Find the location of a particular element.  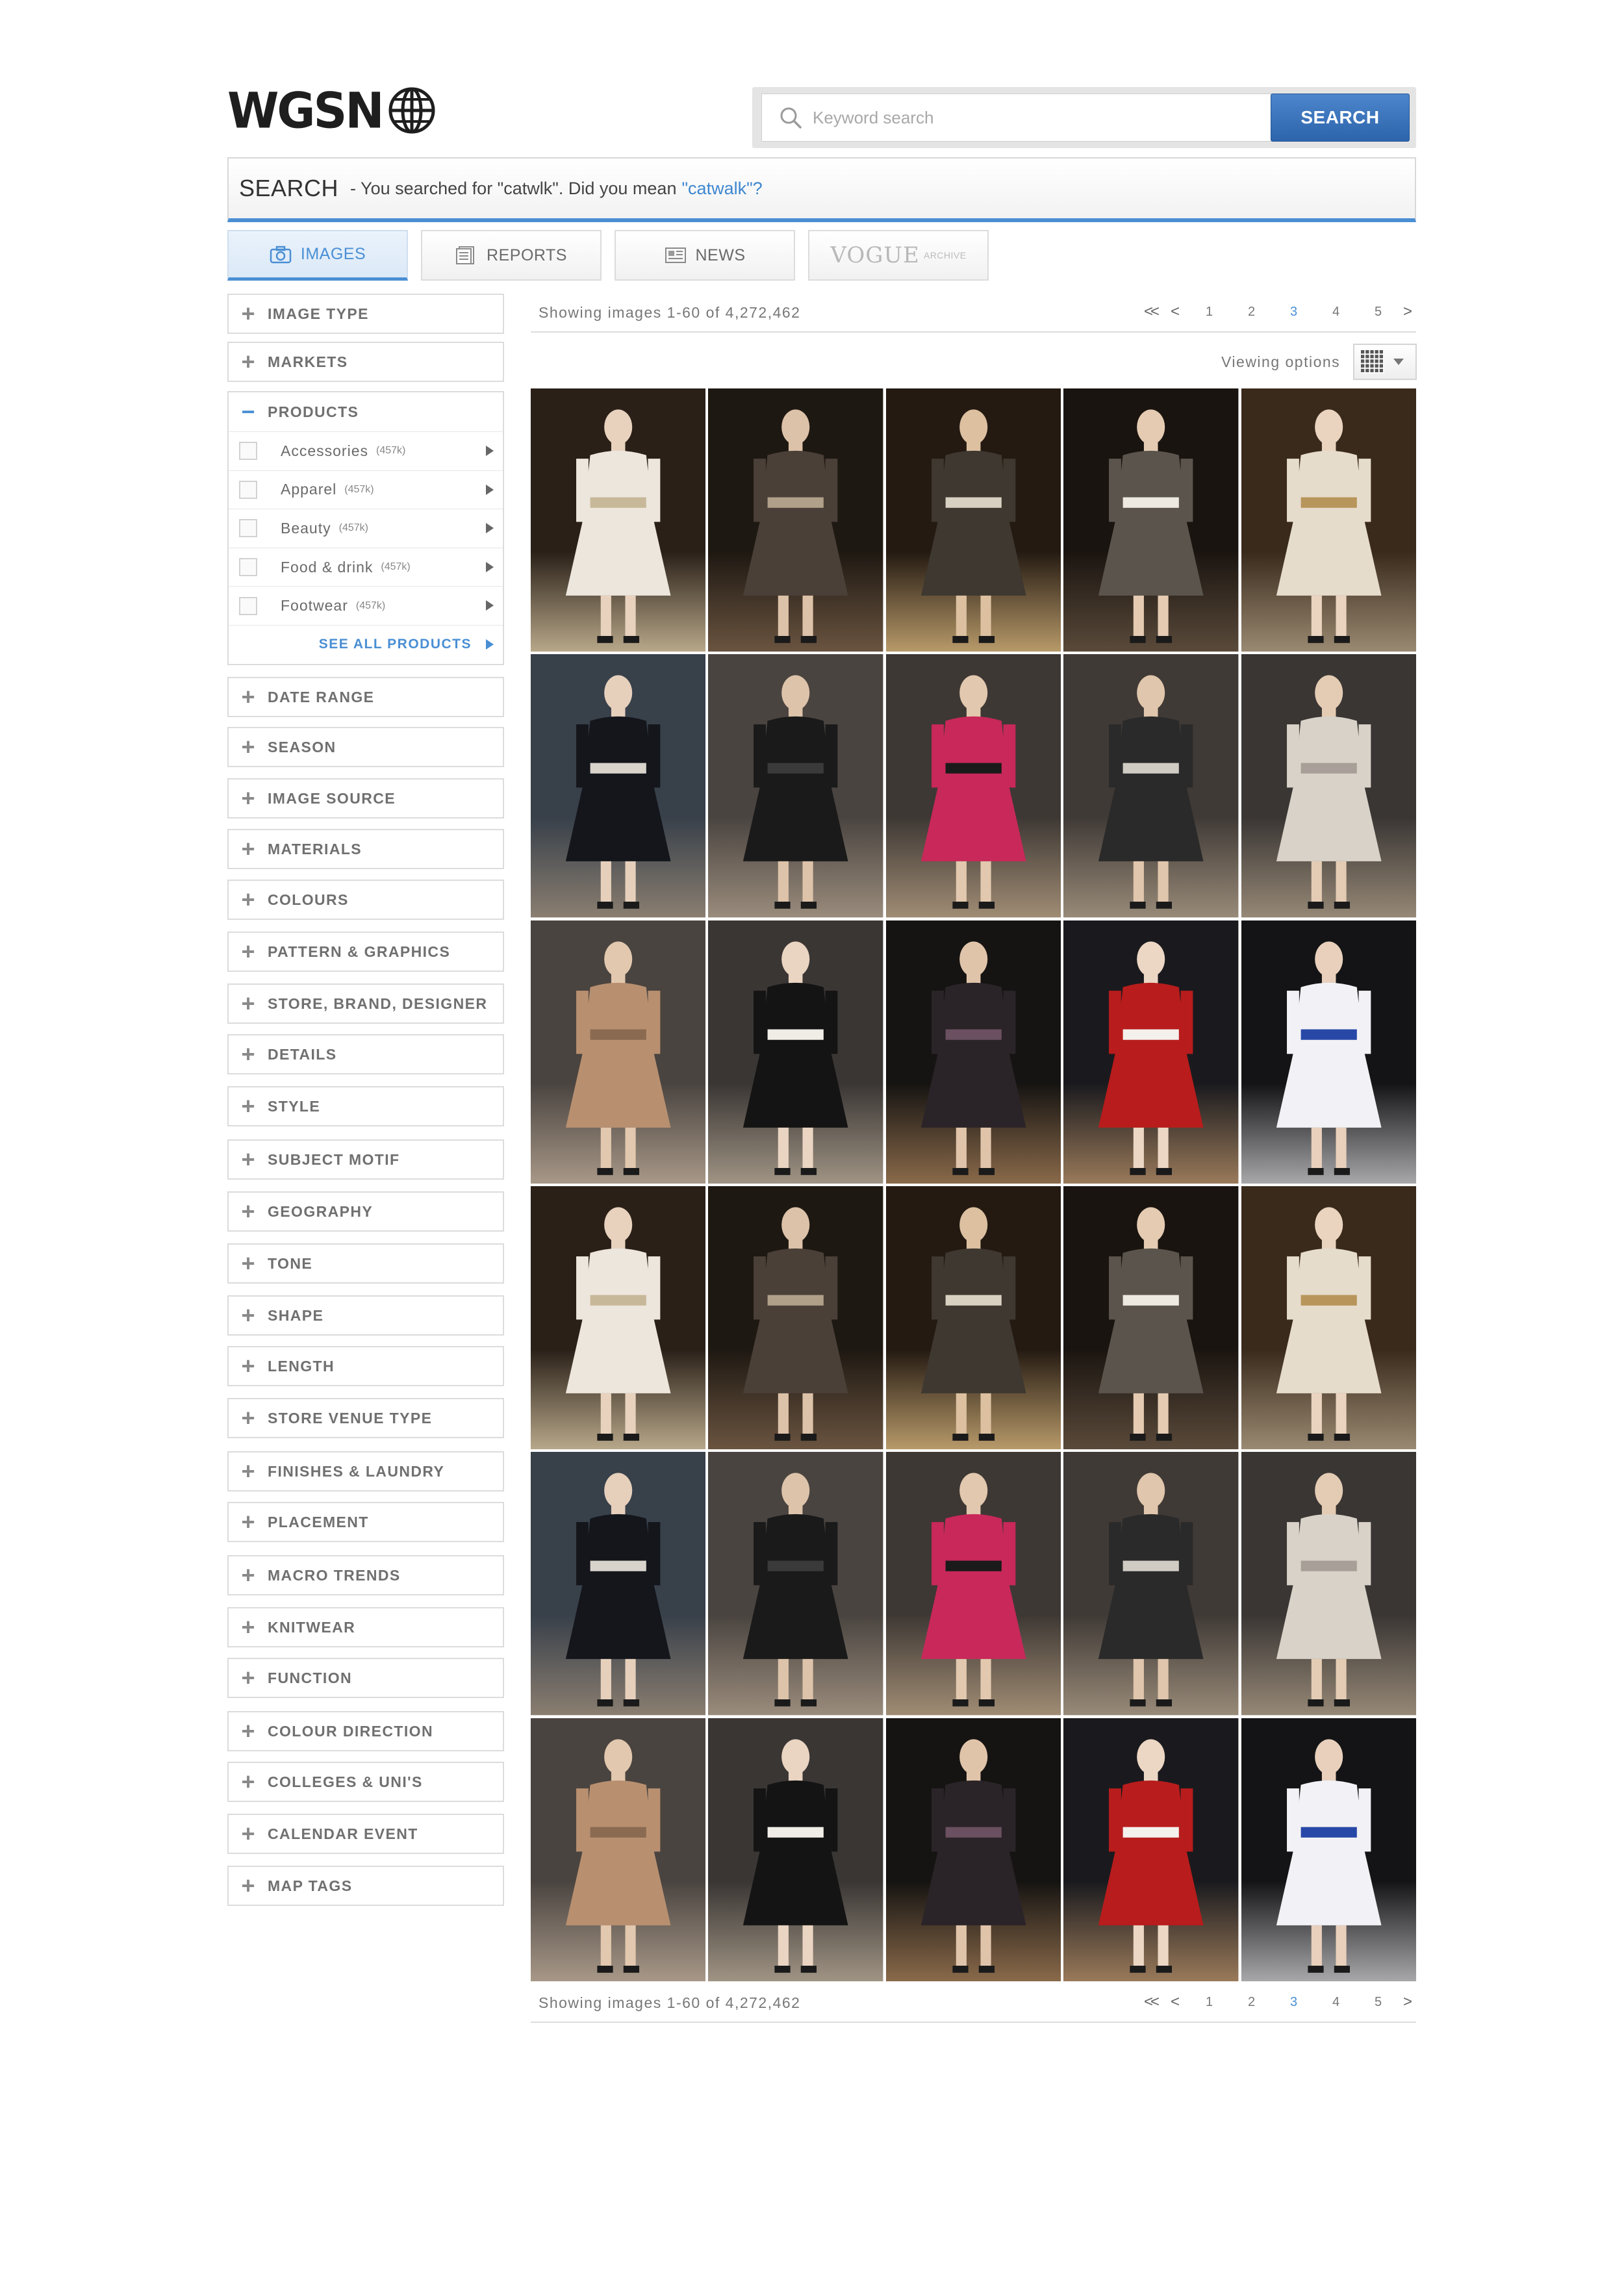

facet-colleges-uni-s: + COLLEGES & UNI'S is located at coordinates (365, 1782).